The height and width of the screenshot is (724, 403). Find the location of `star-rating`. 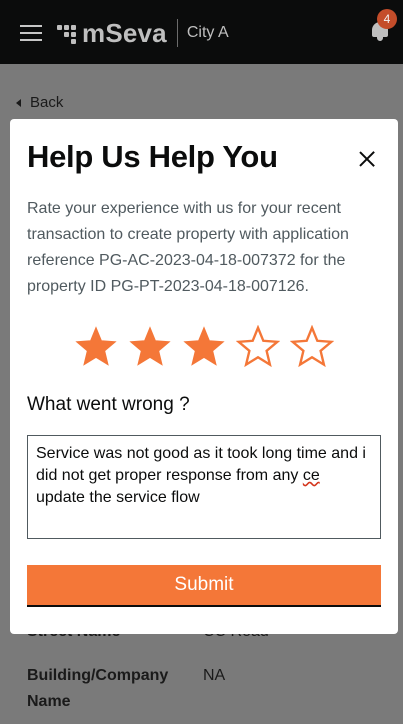

star-rating is located at coordinates (204, 347).